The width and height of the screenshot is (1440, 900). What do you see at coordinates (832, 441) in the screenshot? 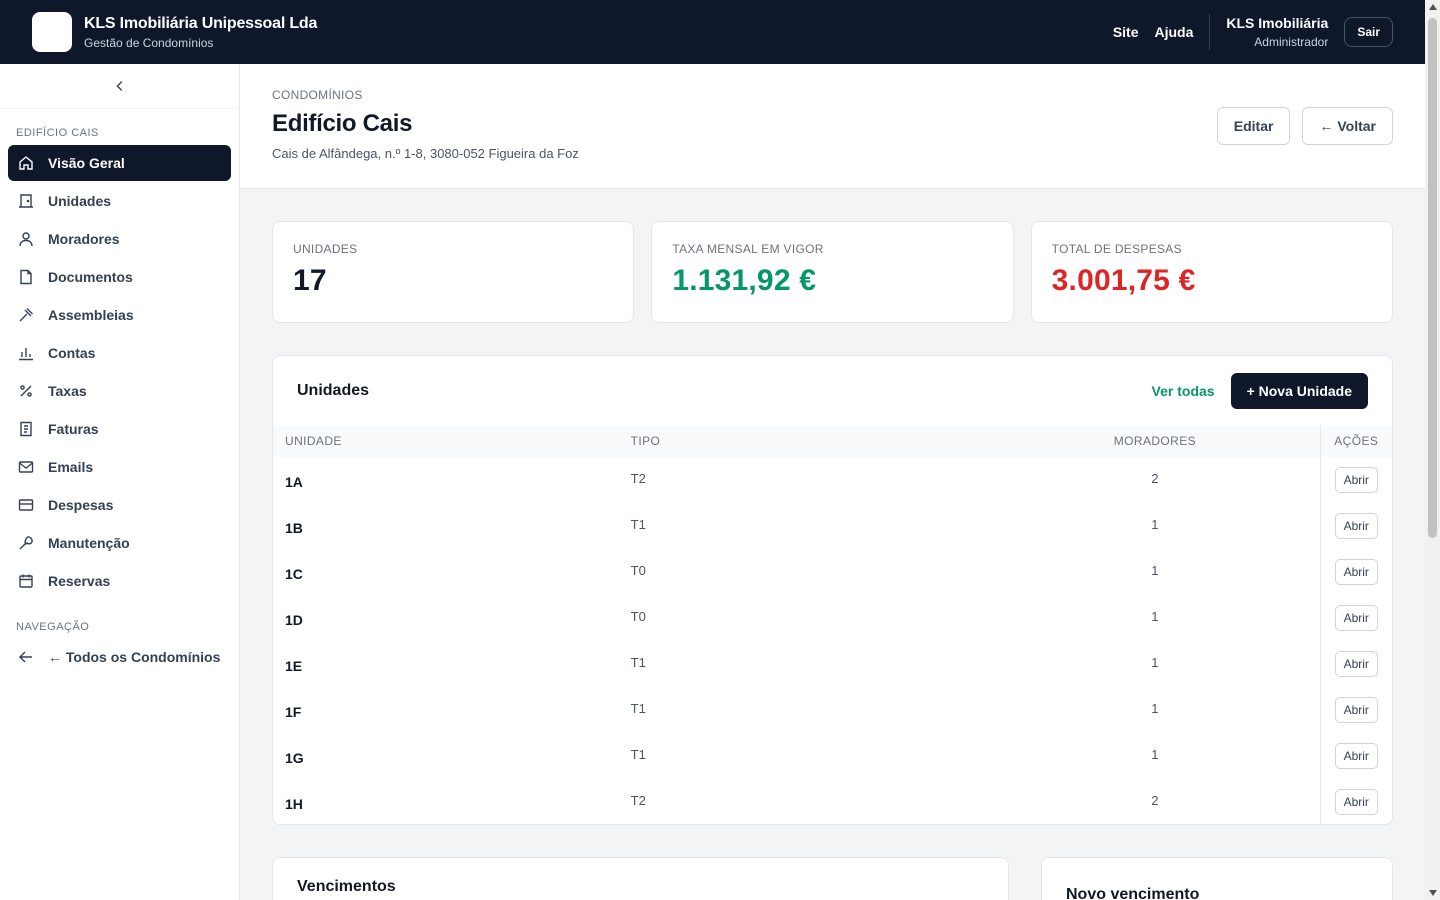
I see `table-header-row: UNIDADE TIPO MORADORES AÇÕES` at bounding box center [832, 441].